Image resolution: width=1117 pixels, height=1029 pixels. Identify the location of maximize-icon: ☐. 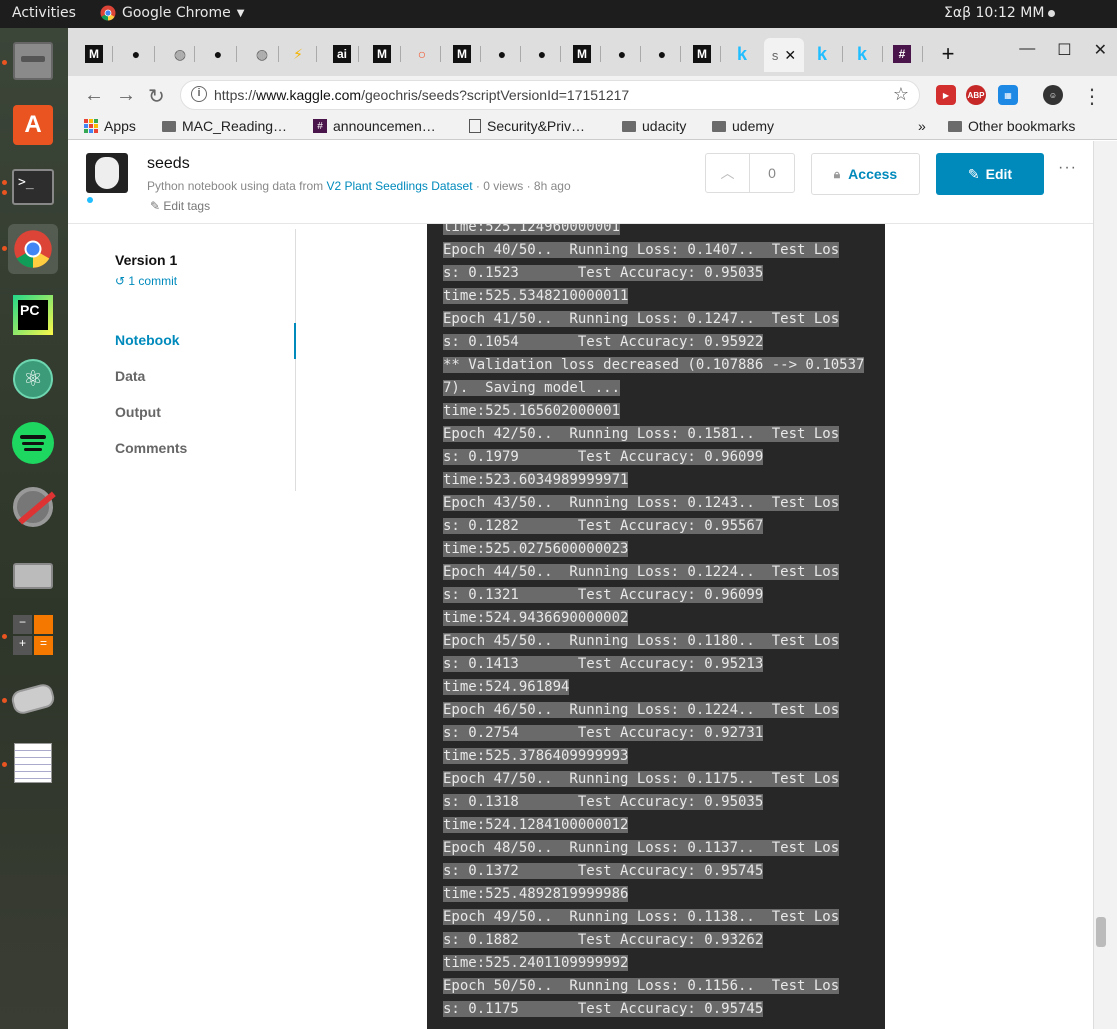
(1064, 50).